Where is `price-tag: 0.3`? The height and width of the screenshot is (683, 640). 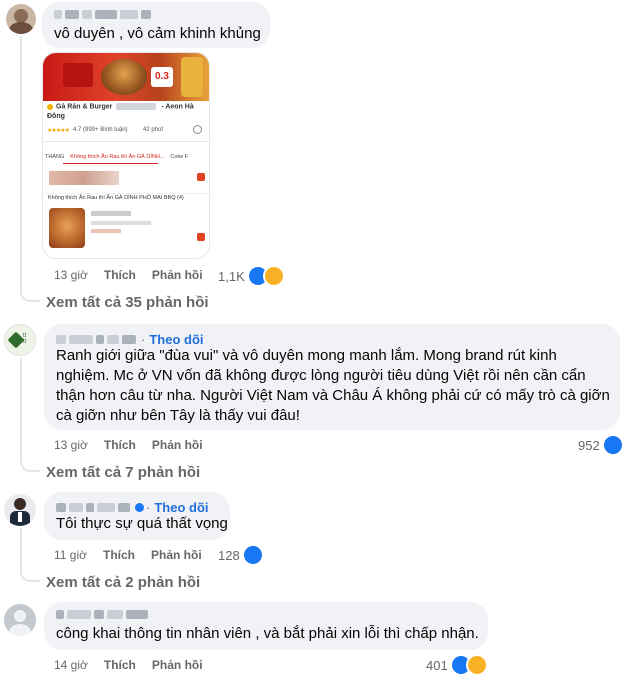 price-tag: 0.3 is located at coordinates (162, 77).